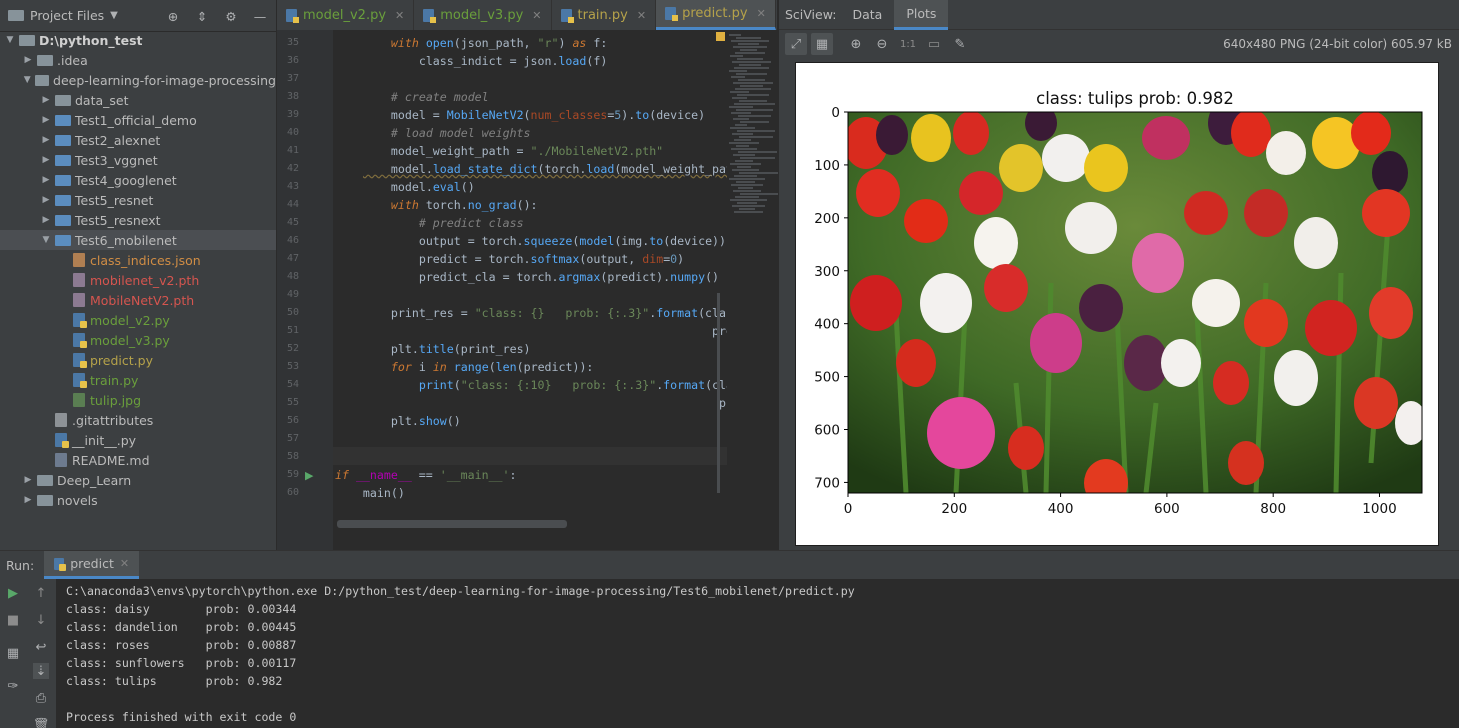  What do you see at coordinates (41, 722) in the screenshot?
I see `trash-icon: 🗑` at bounding box center [41, 722].